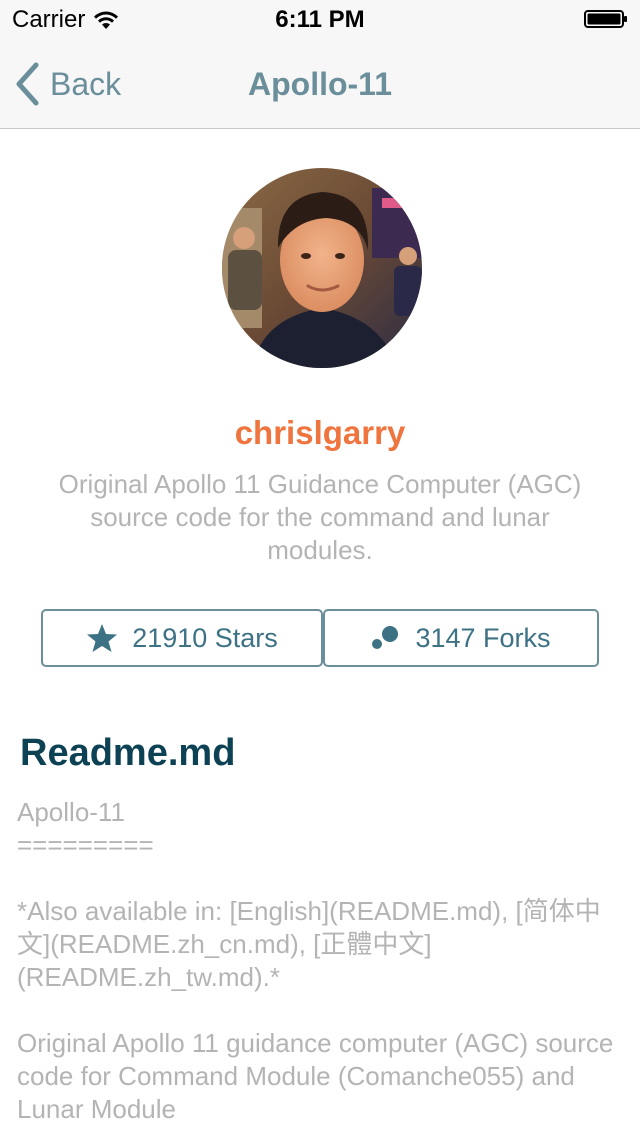 Image resolution: width=640 pixels, height=1136 pixels. Describe the element at coordinates (102, 638) in the screenshot. I see `star-icon` at that location.